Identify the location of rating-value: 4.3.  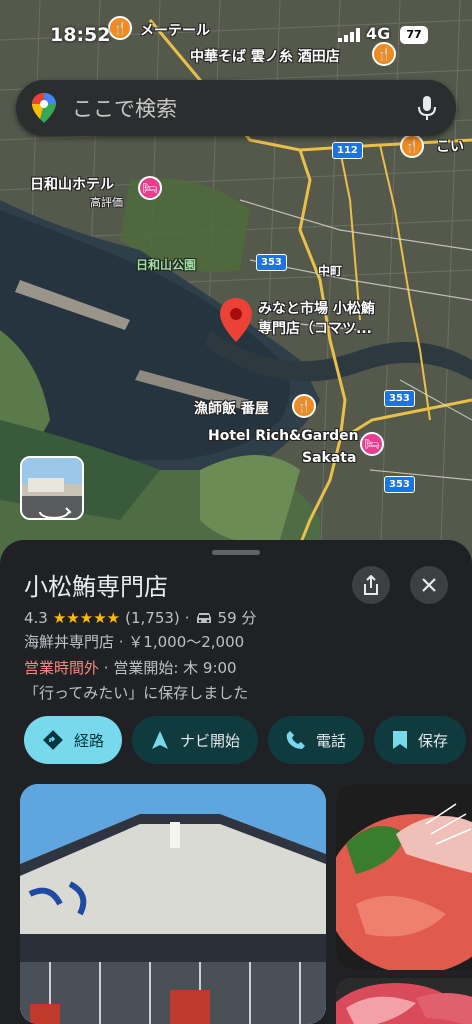
(36, 617).